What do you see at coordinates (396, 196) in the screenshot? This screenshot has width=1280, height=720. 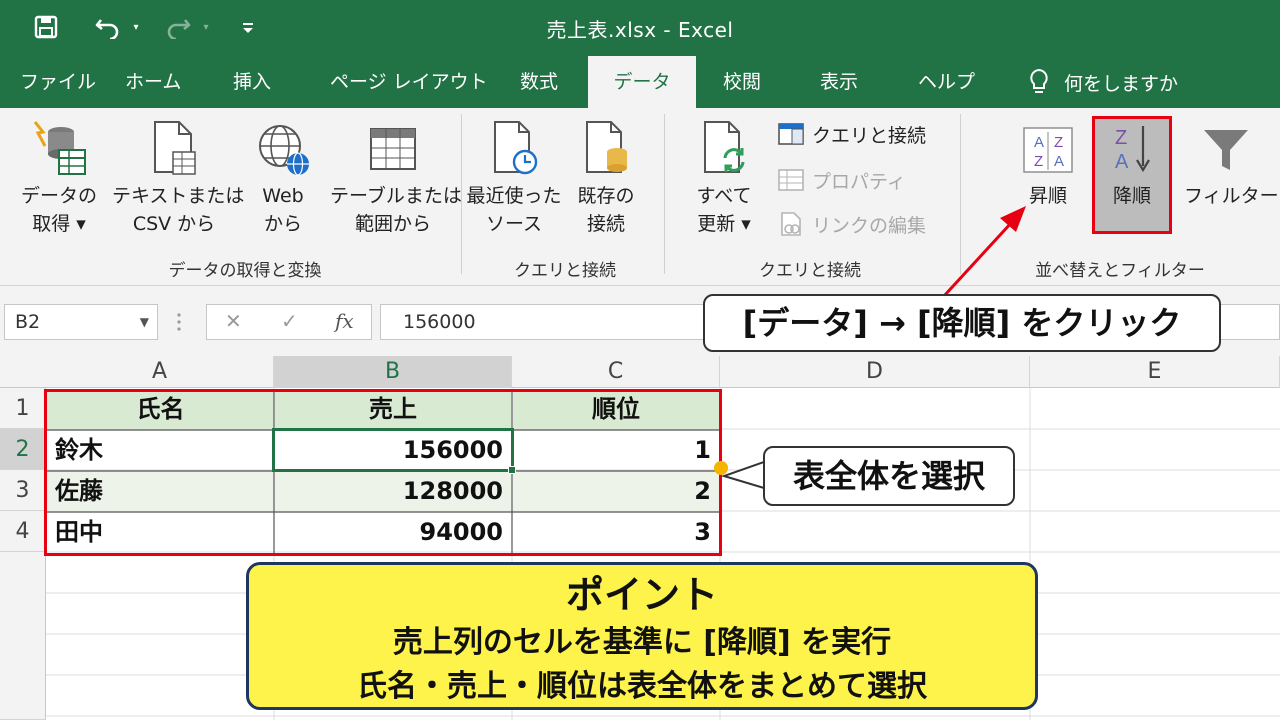 I see `table-range-label-1: テーブルまたは` at bounding box center [396, 196].